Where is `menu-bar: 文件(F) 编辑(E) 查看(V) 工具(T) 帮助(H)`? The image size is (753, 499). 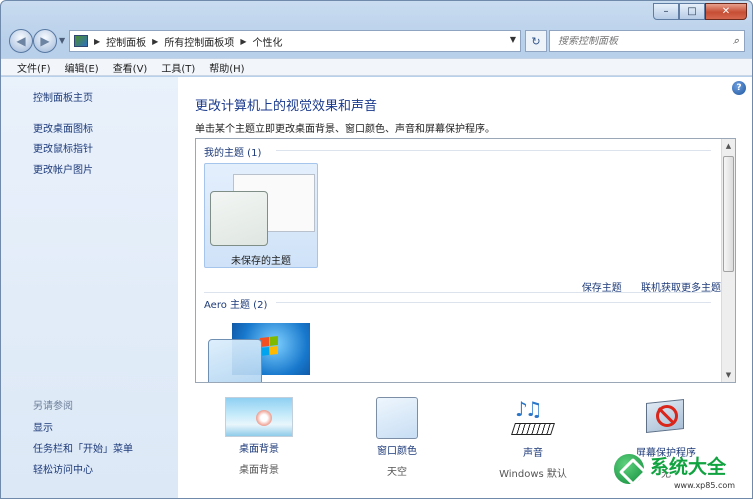 menu-bar: 文件(F) 编辑(E) 查看(V) 工具(T) 帮助(H) is located at coordinates (376, 67).